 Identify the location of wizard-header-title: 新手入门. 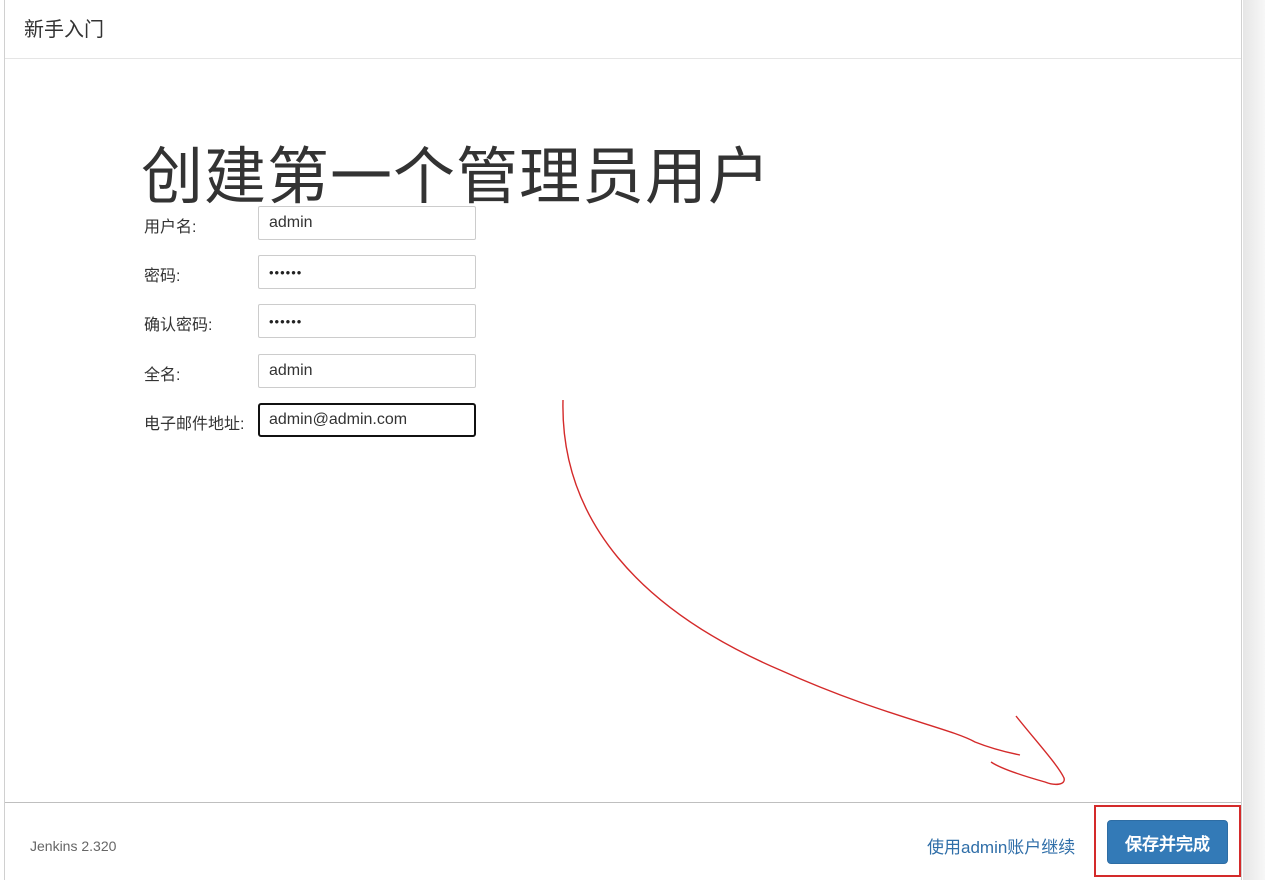
(64, 30).